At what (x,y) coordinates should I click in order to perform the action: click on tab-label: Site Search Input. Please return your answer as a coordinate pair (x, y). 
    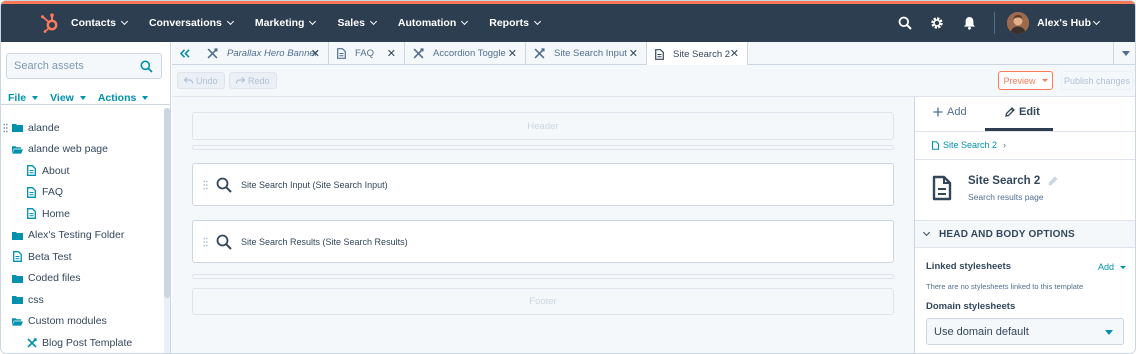
    Looking at the image, I should click on (590, 53).